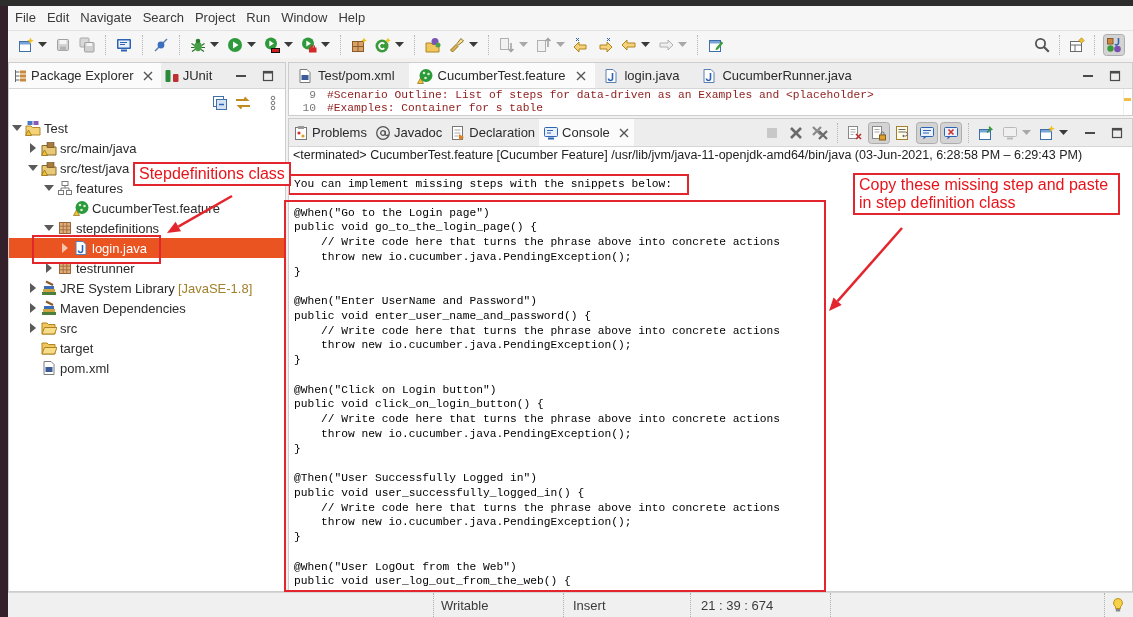 The width and height of the screenshot is (1133, 617). What do you see at coordinates (1118, 605) in the screenshot?
I see `lightbulb-icon` at bounding box center [1118, 605].